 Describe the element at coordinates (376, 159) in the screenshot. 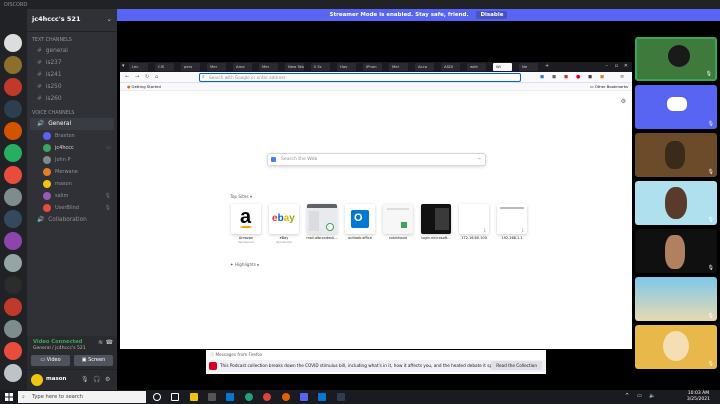

I see `web-search-input: Search the Web →` at that location.